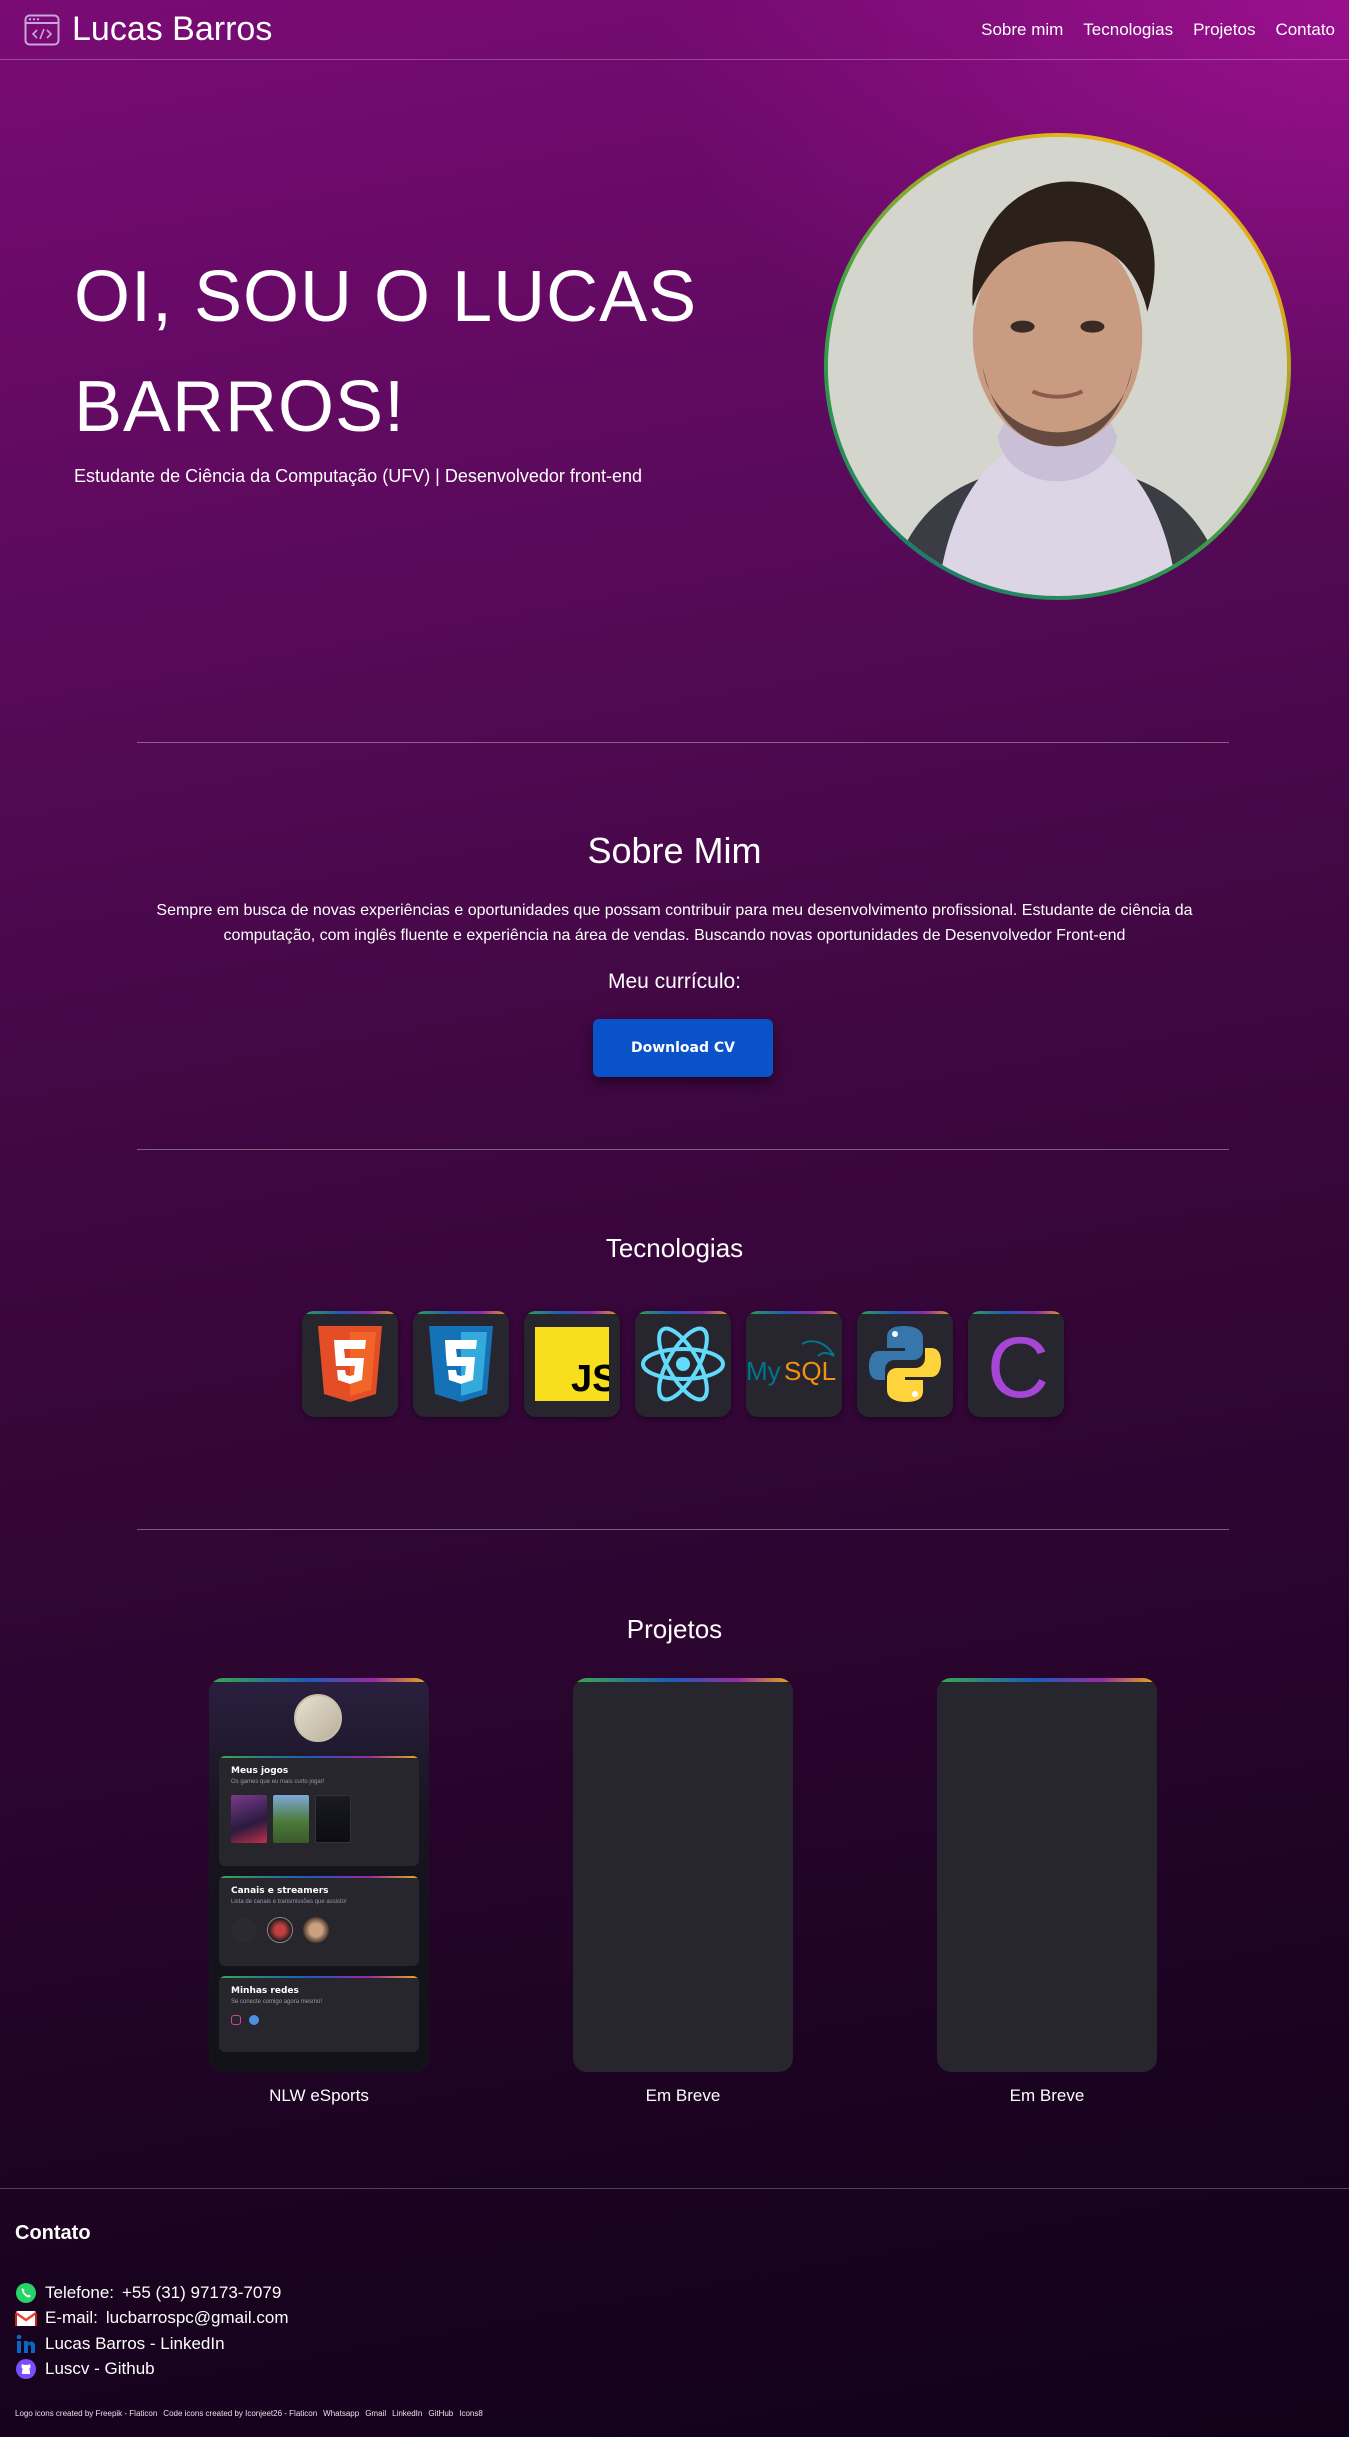 The height and width of the screenshot is (2437, 1349). I want to click on mysql-icon: My SQL, so click(791, 1363).